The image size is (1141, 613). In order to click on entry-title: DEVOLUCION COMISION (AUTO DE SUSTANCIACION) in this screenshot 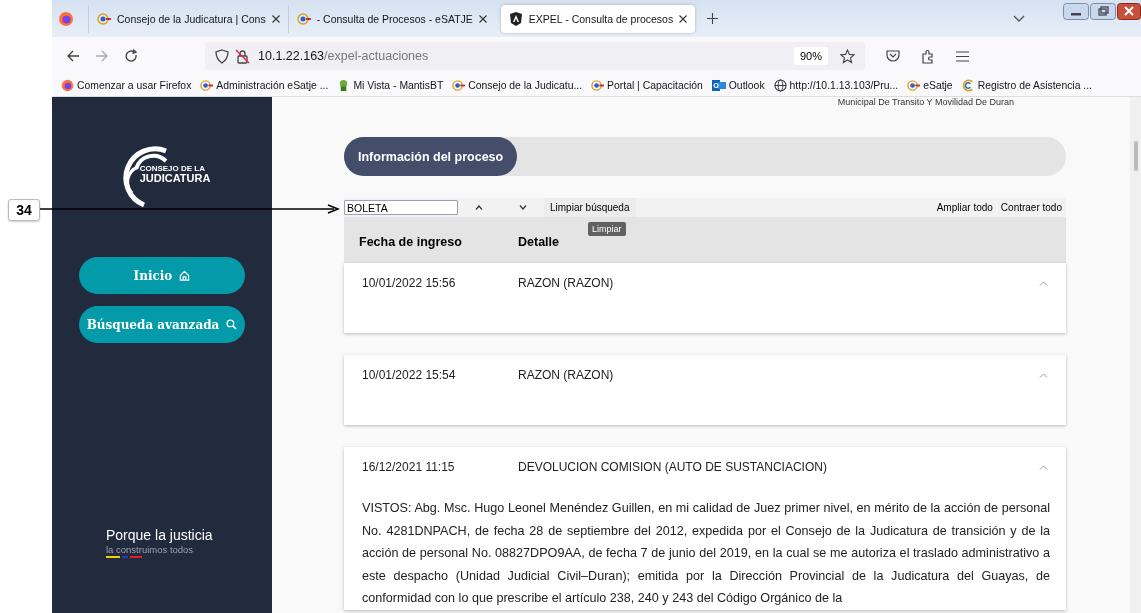, I will do `click(672, 467)`.